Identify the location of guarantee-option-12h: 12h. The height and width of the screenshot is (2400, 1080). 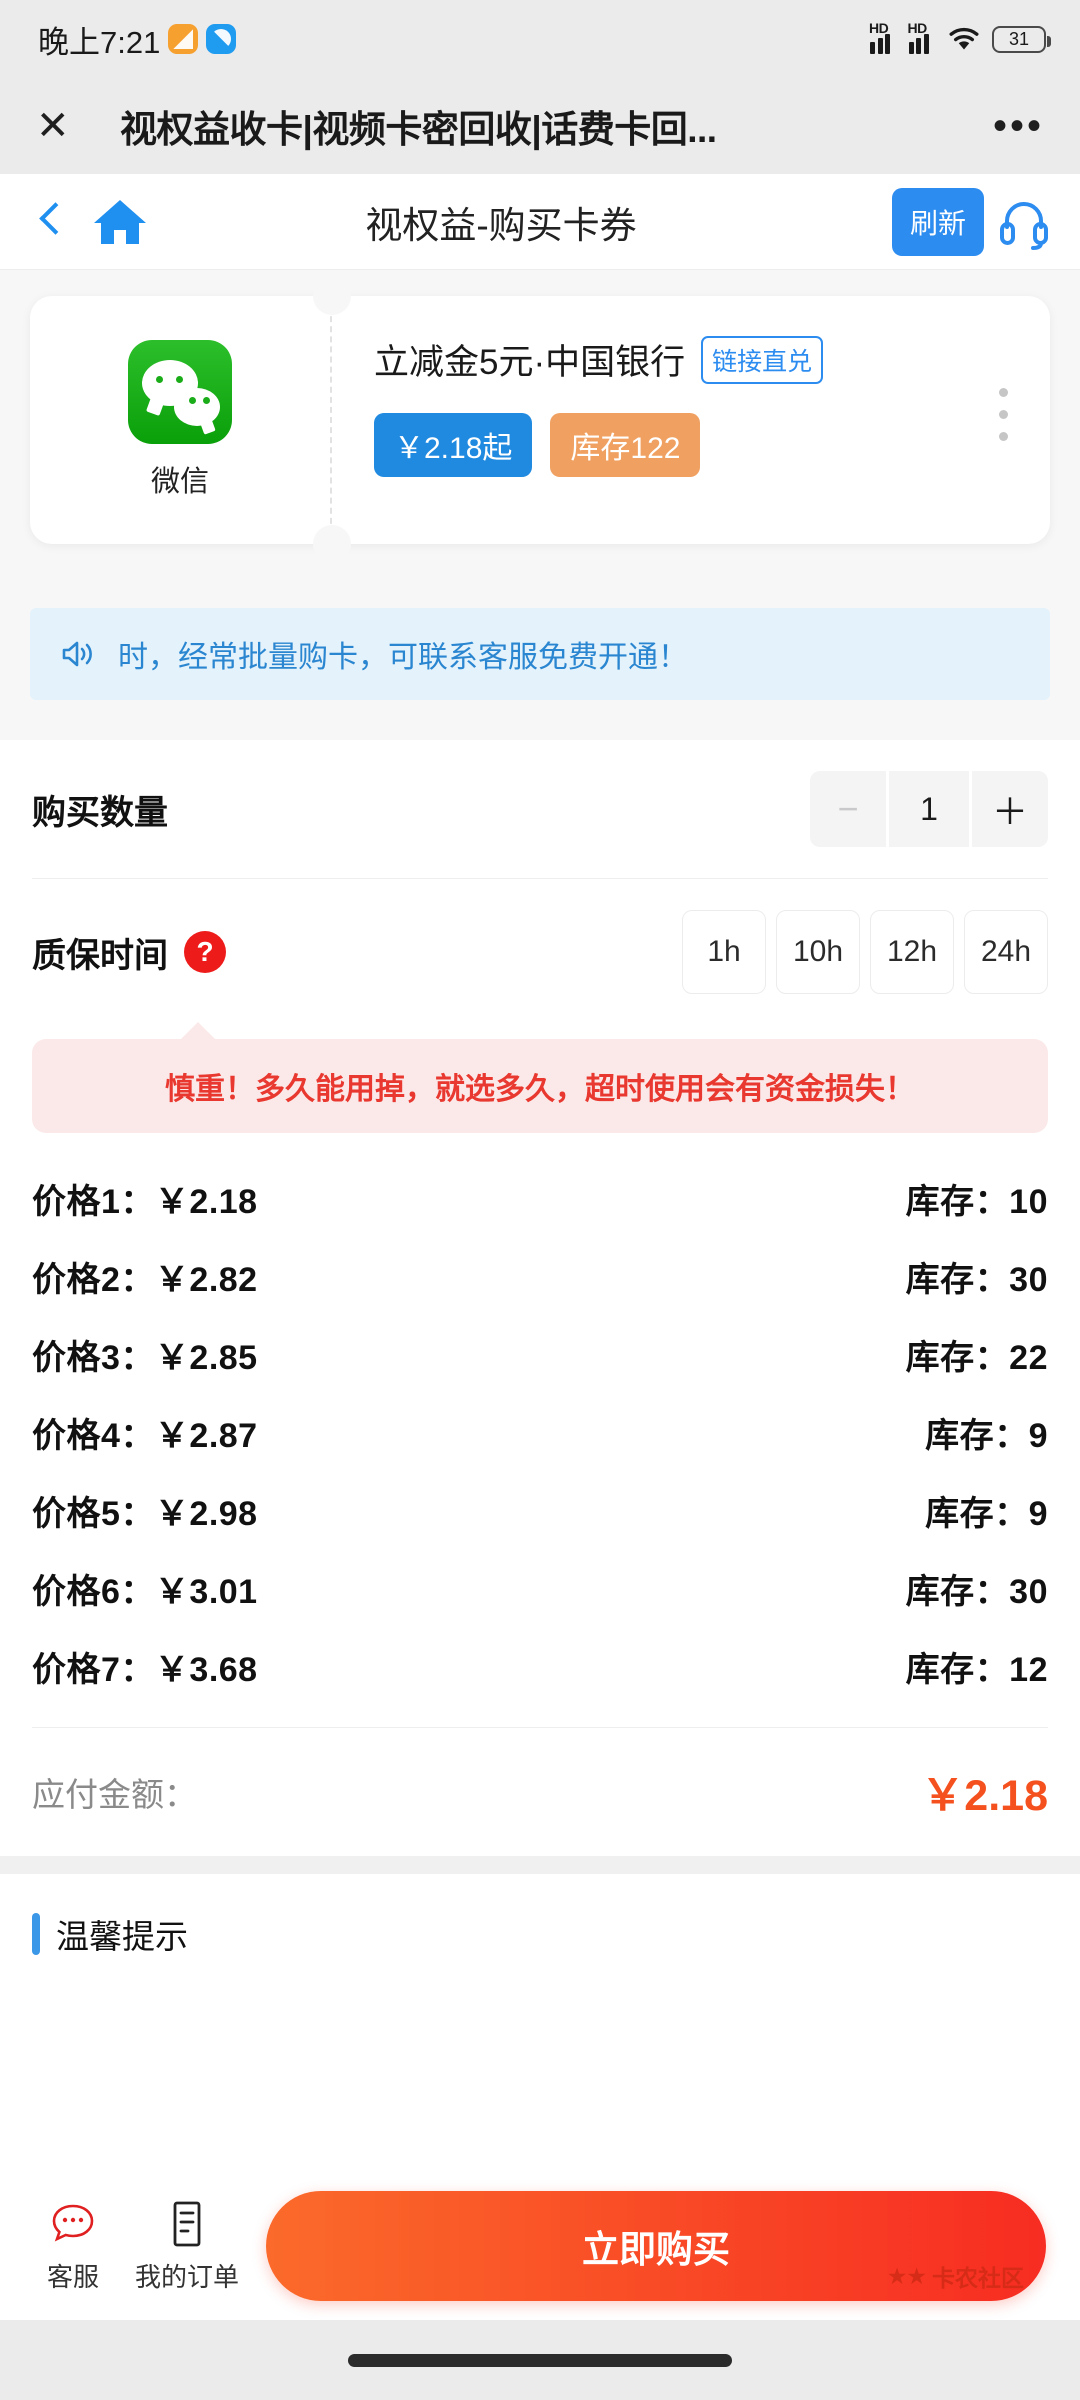
(912, 952).